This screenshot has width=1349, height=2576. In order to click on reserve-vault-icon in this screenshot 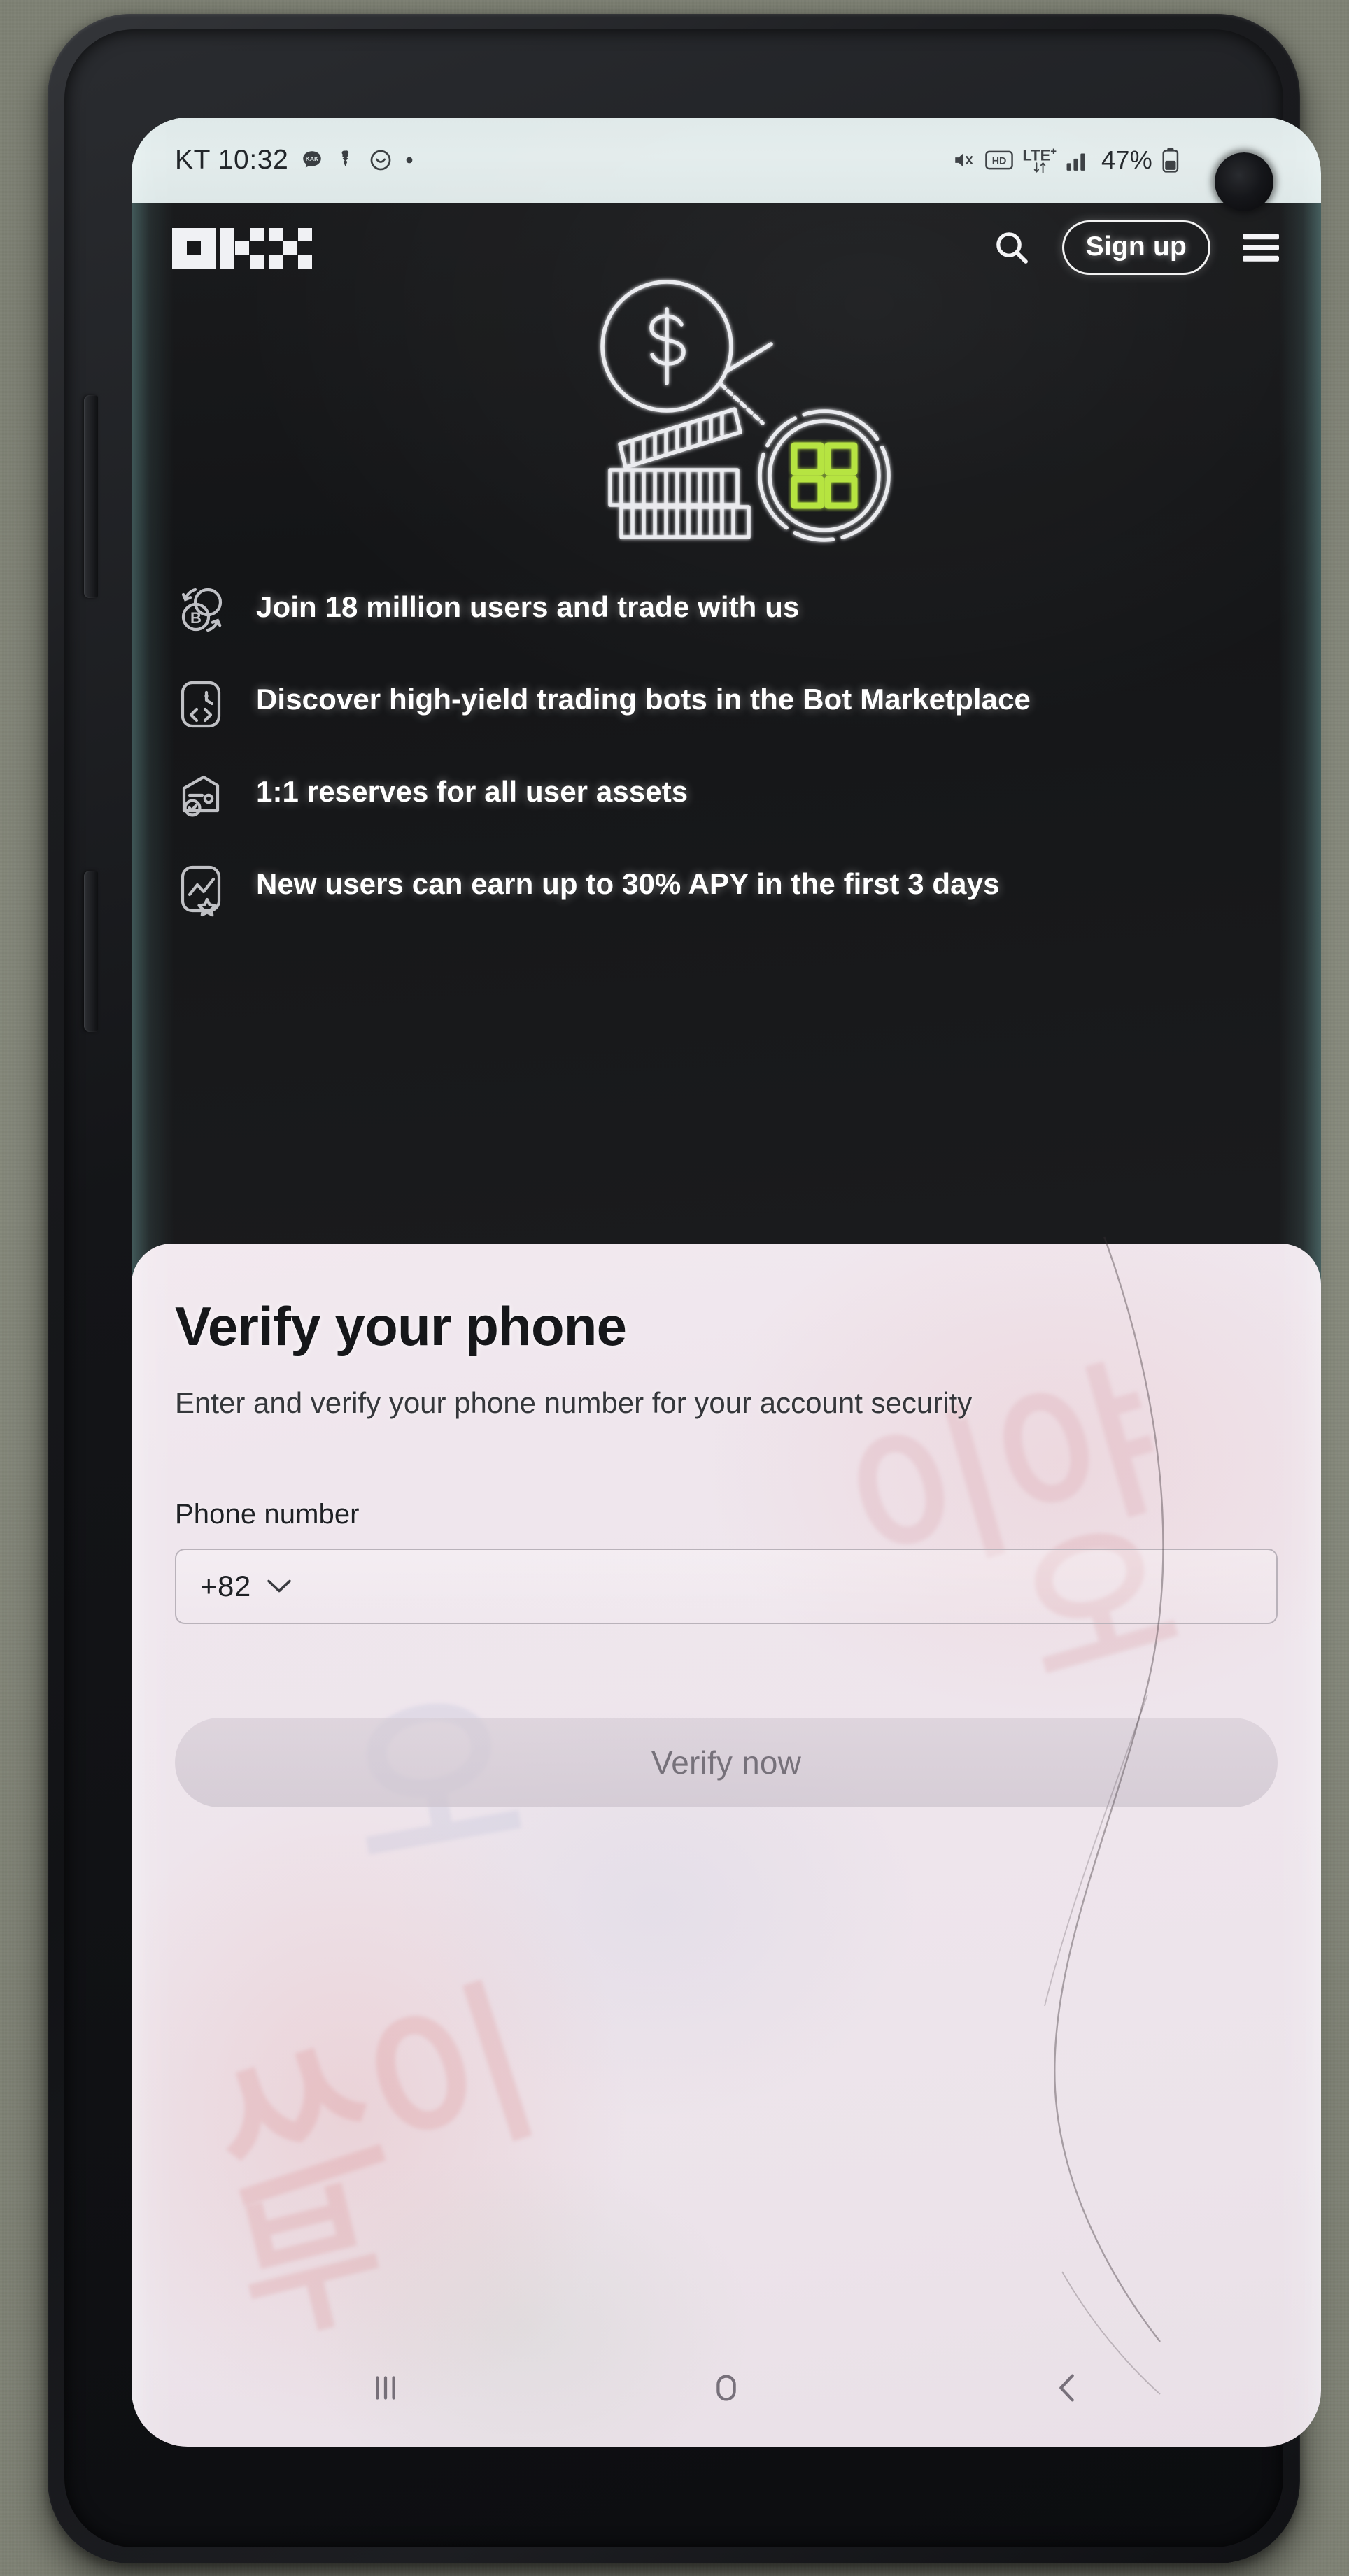, I will do `click(201, 797)`.